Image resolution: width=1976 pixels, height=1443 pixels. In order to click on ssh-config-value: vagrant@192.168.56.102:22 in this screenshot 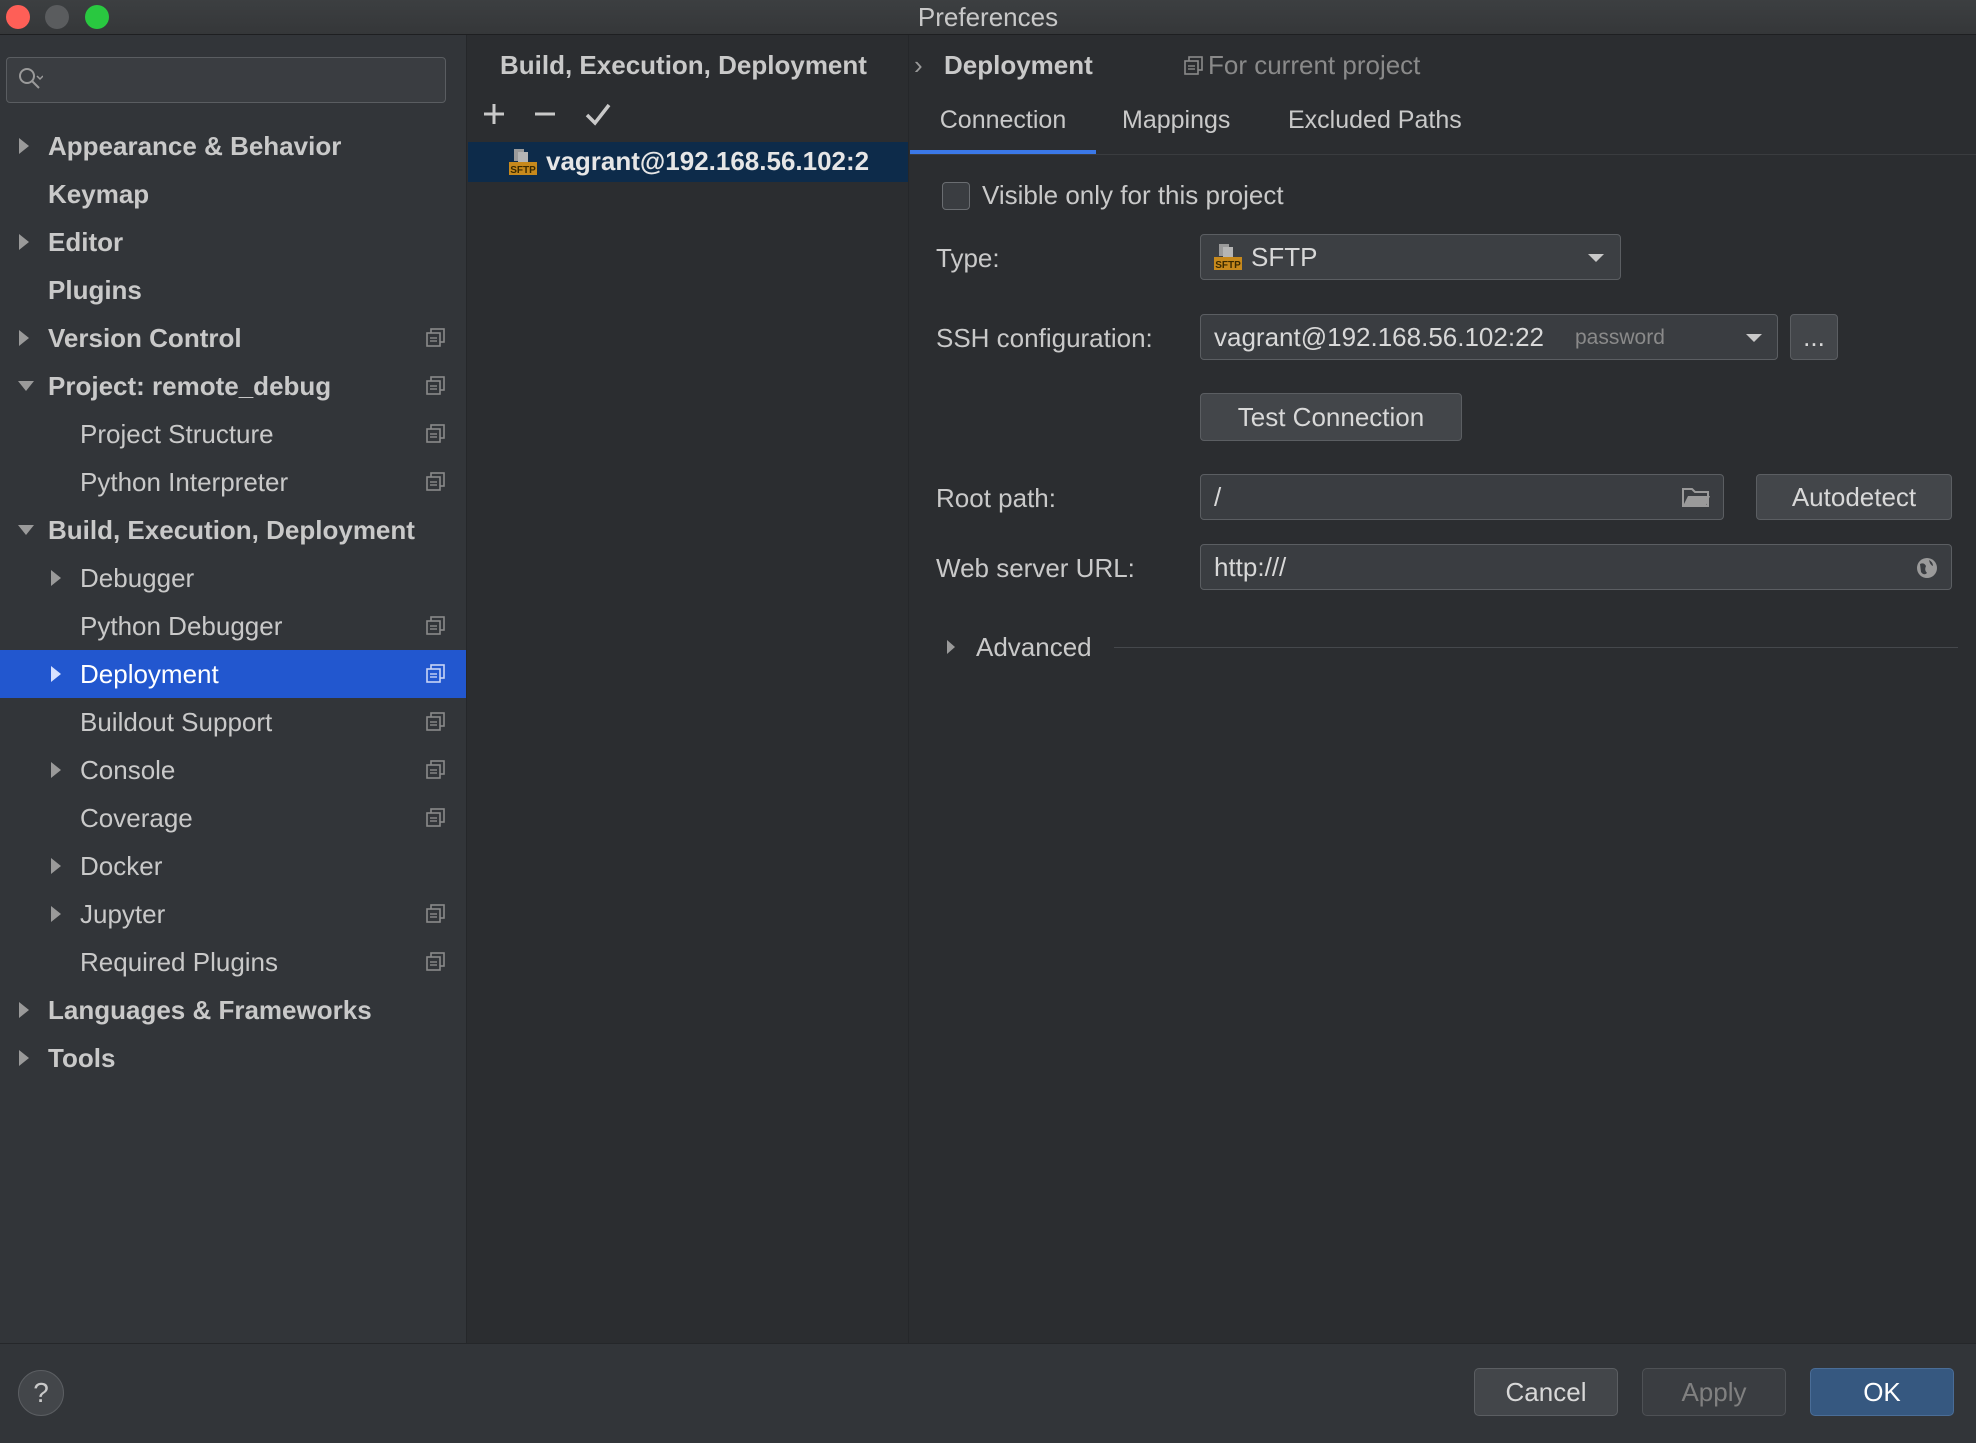, I will do `click(1379, 337)`.